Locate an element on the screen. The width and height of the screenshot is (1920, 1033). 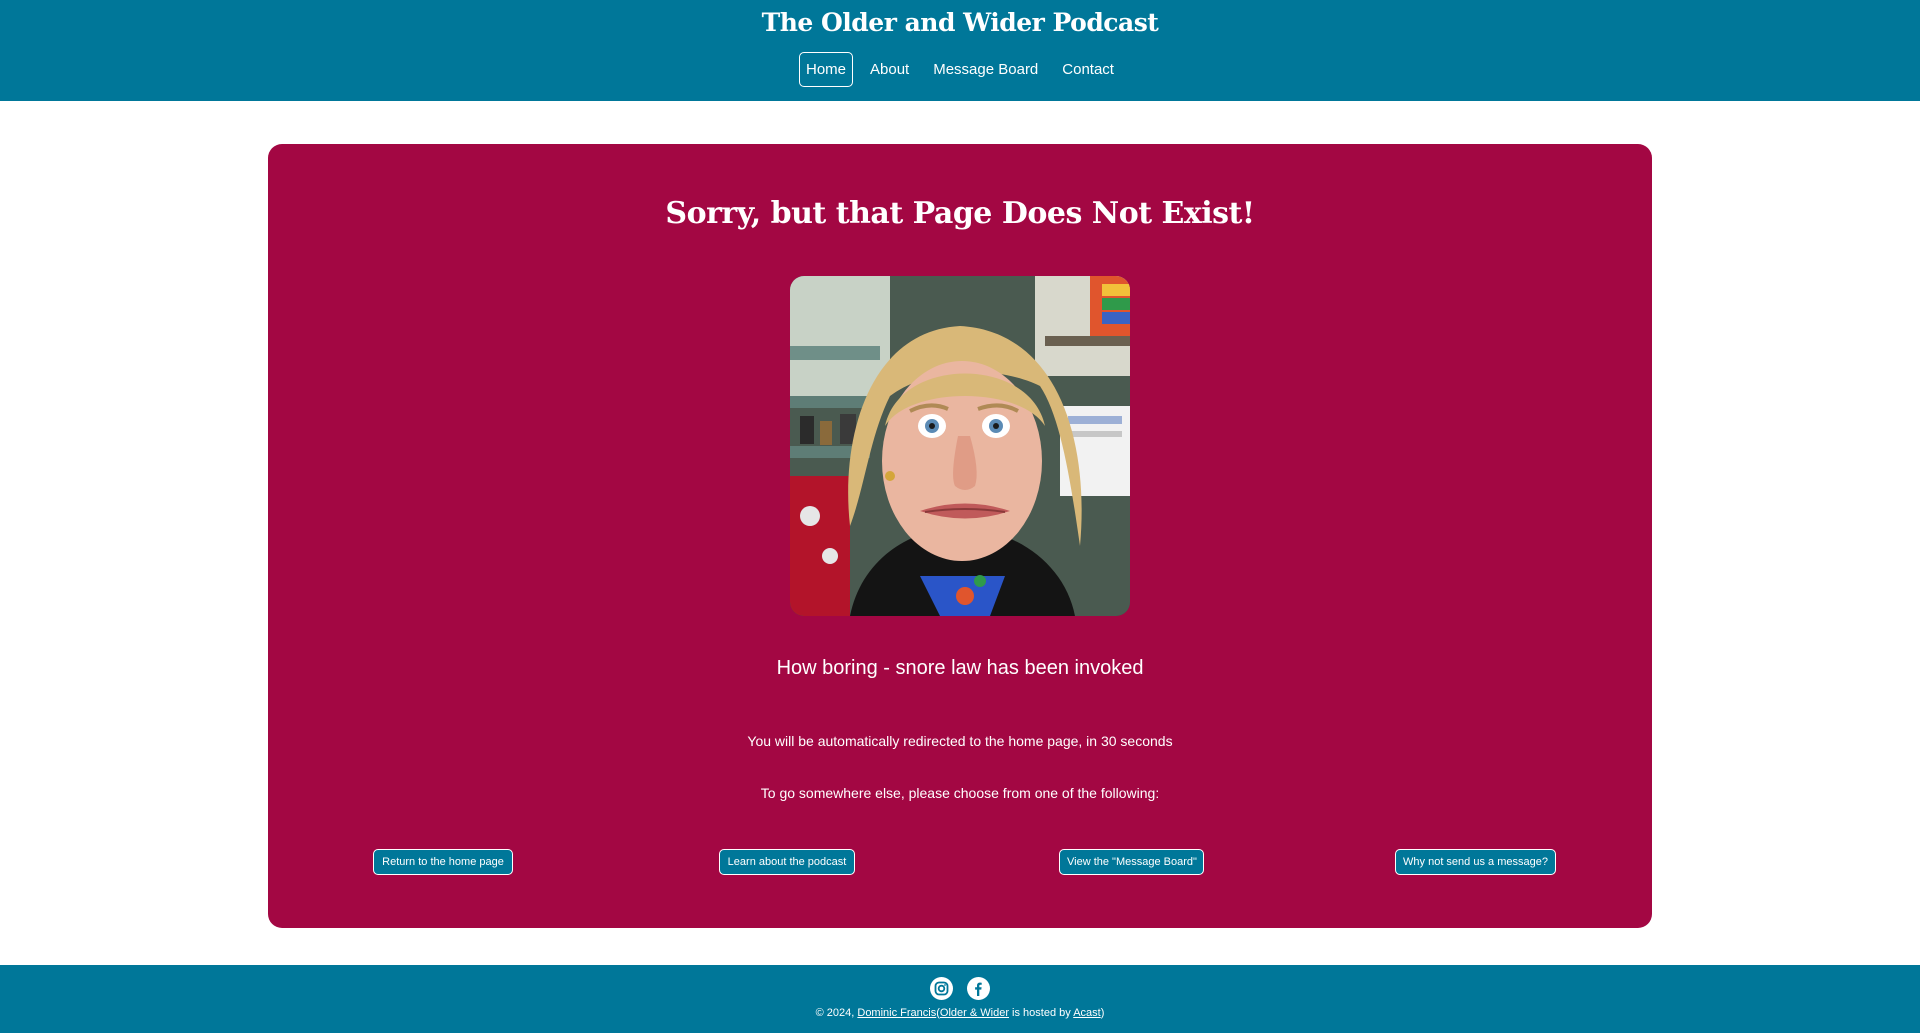
site-title: The Older and Wider Podcast is located at coordinates (960, 22).